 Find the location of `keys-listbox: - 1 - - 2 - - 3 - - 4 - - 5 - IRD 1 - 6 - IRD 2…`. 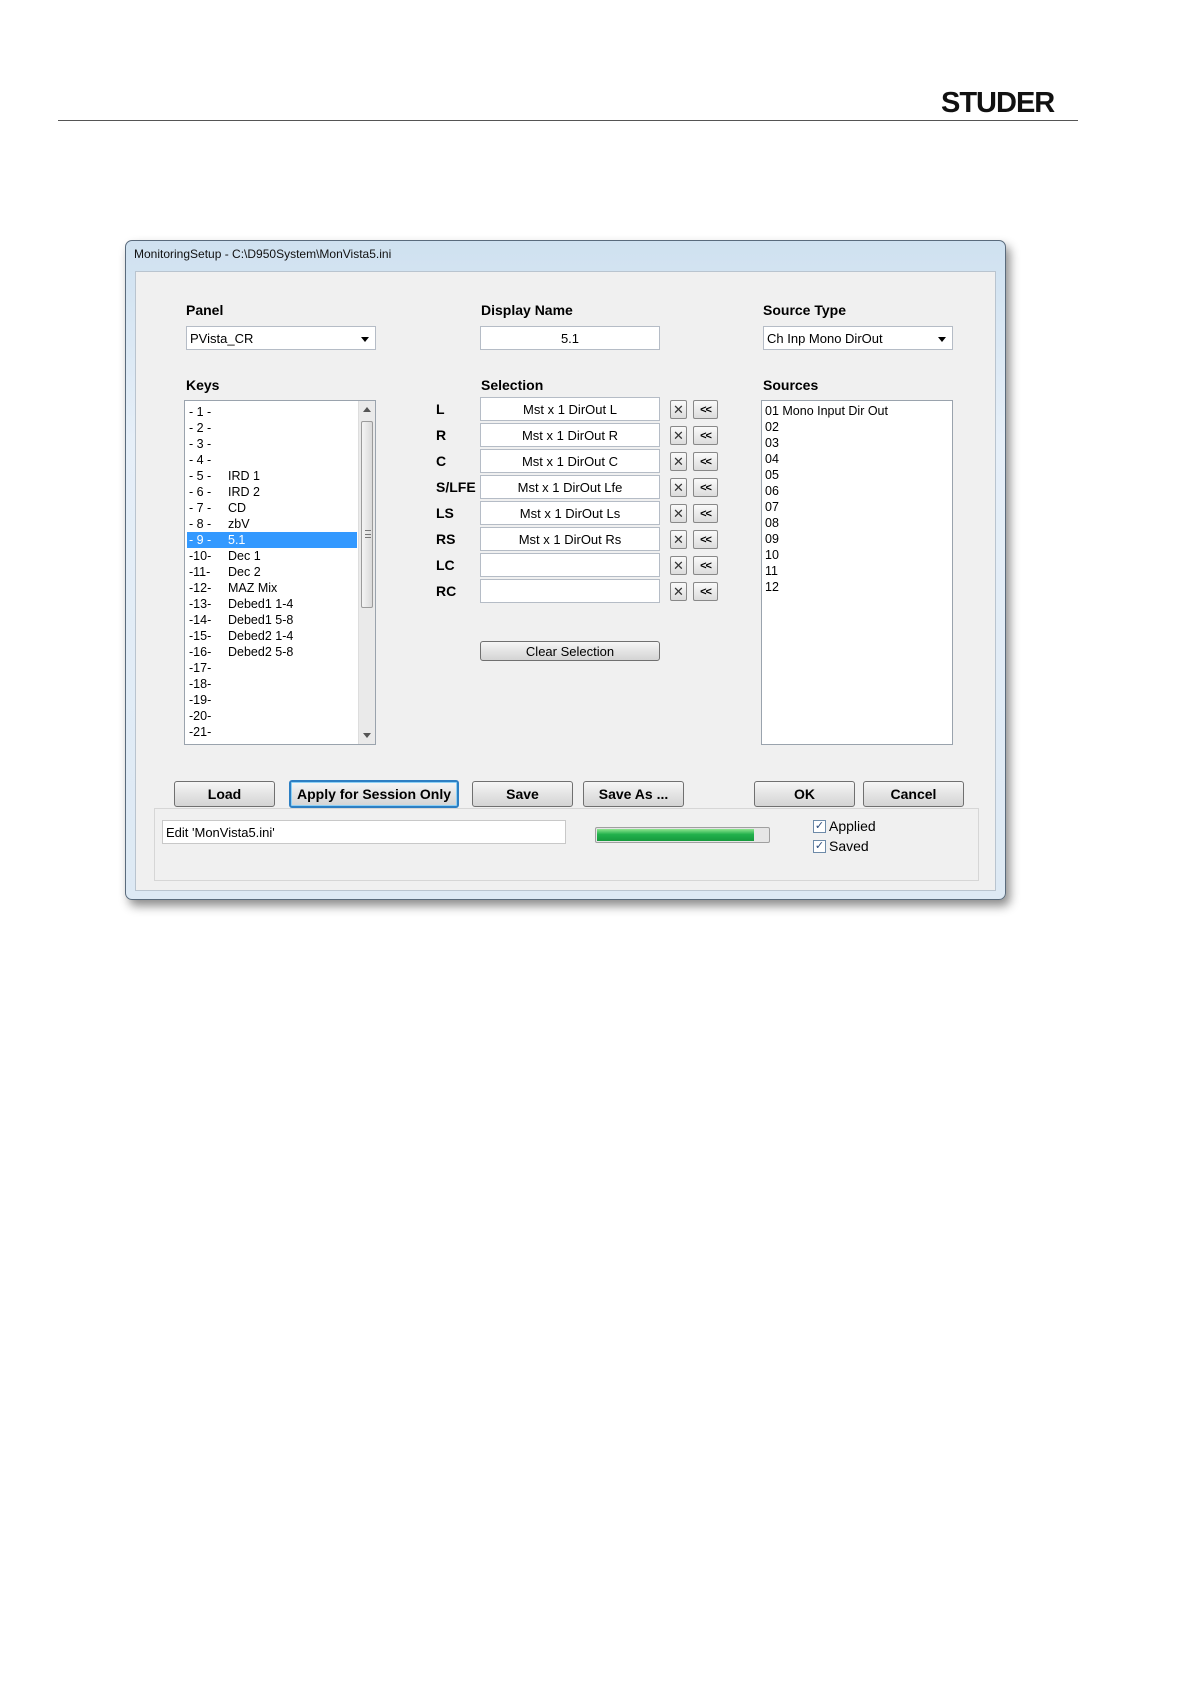

keys-listbox: - 1 - - 2 - - 3 - - 4 - - 5 - IRD 1 - 6 - IRD 2… is located at coordinates (280, 572).